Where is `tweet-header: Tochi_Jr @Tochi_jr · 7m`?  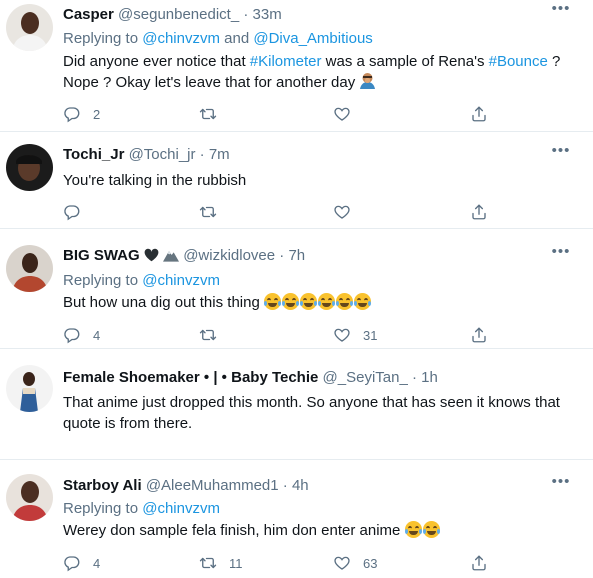
tweet-header: Tochi_Jr @Tochi_jr · 7m is located at coordinates (308, 155).